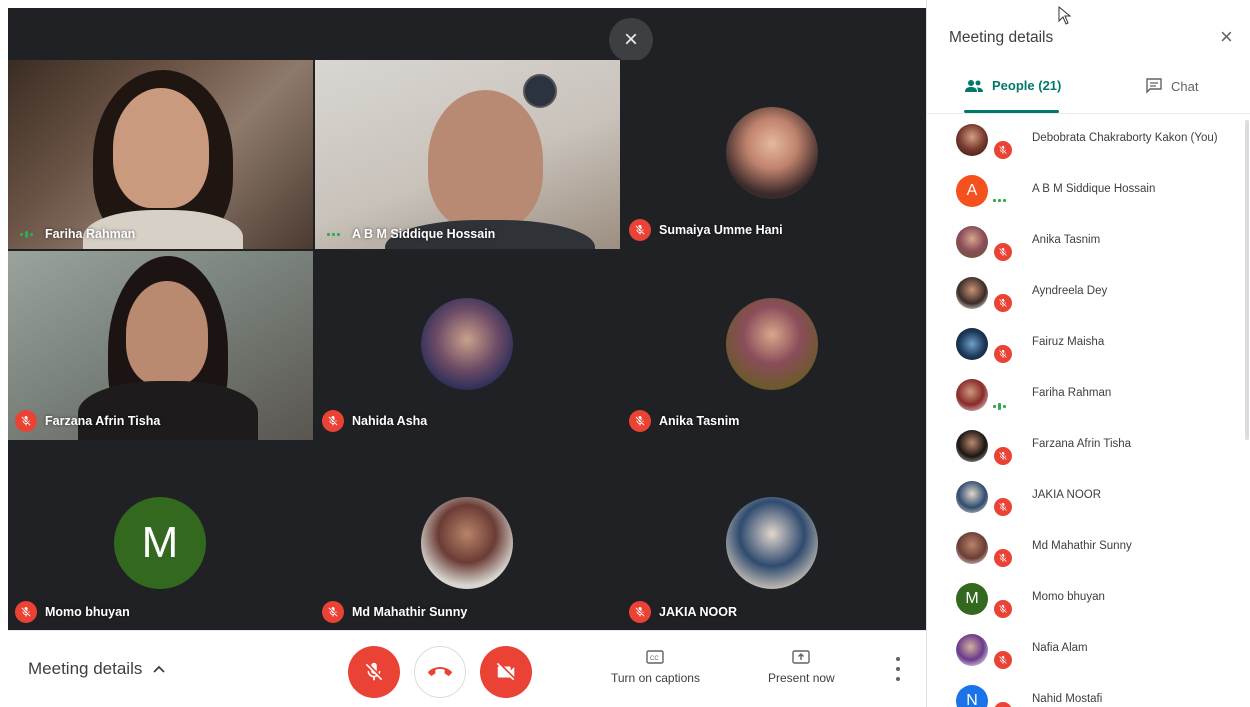 This screenshot has height=707, width=1250. I want to click on participant-name: Debobrata Chakraborty Kakon (You), so click(1125, 138).